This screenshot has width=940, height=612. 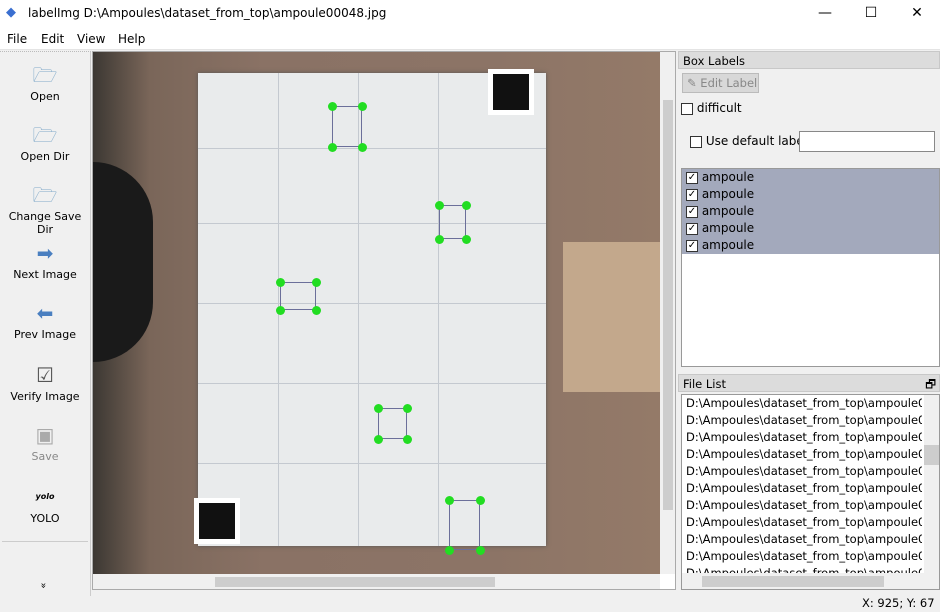 What do you see at coordinates (45, 541) in the screenshot?
I see `divider` at bounding box center [45, 541].